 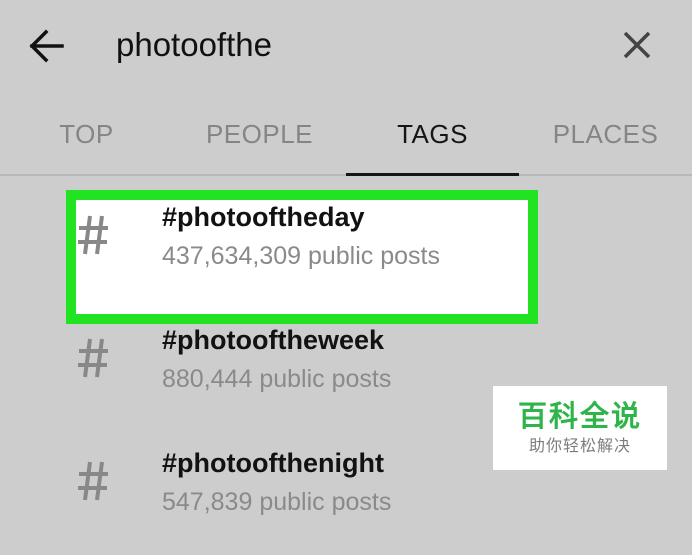 I want to click on clear-search-button, so click(x=637, y=45).